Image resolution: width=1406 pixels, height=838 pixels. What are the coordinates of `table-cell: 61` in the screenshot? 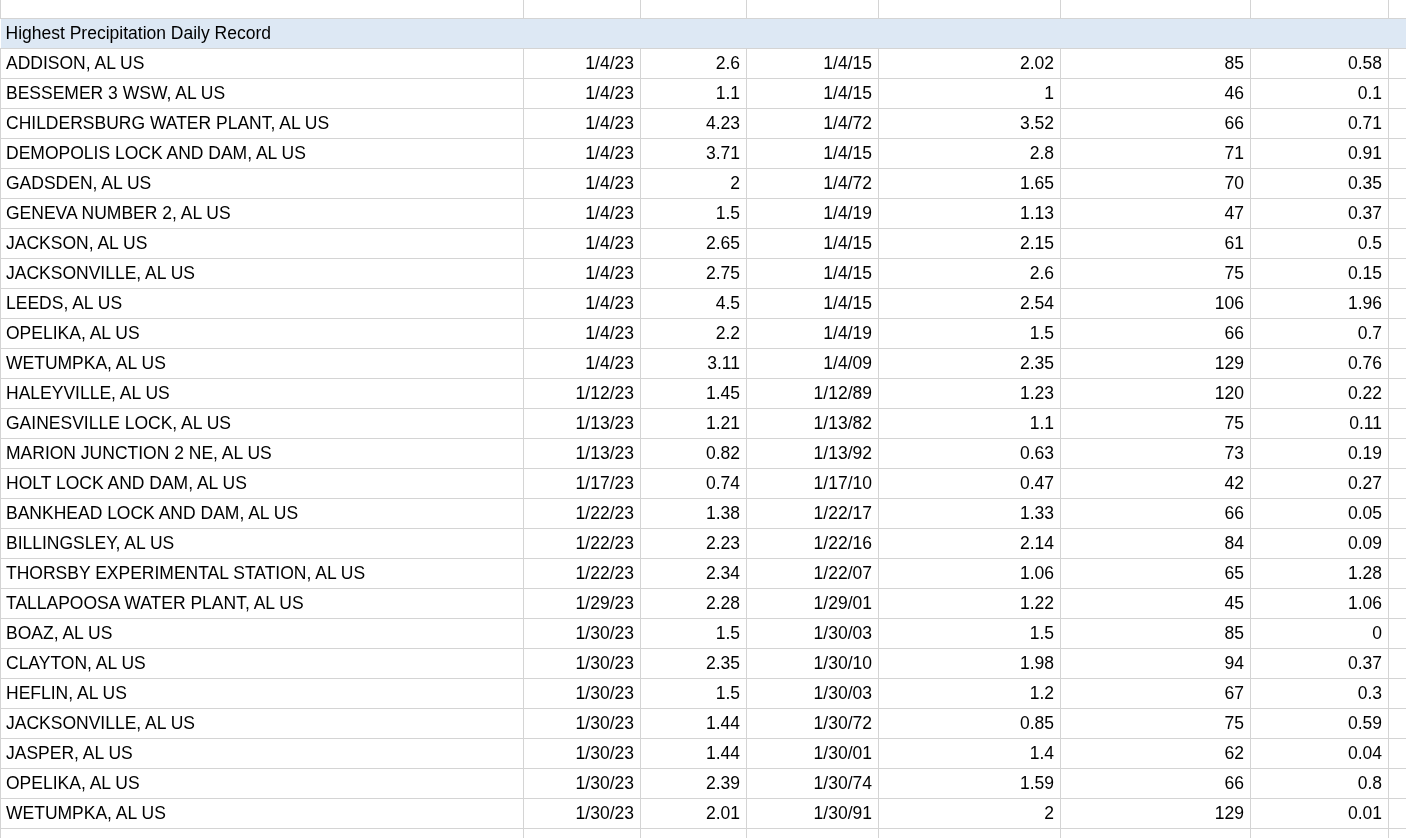 It's located at (1155, 243).